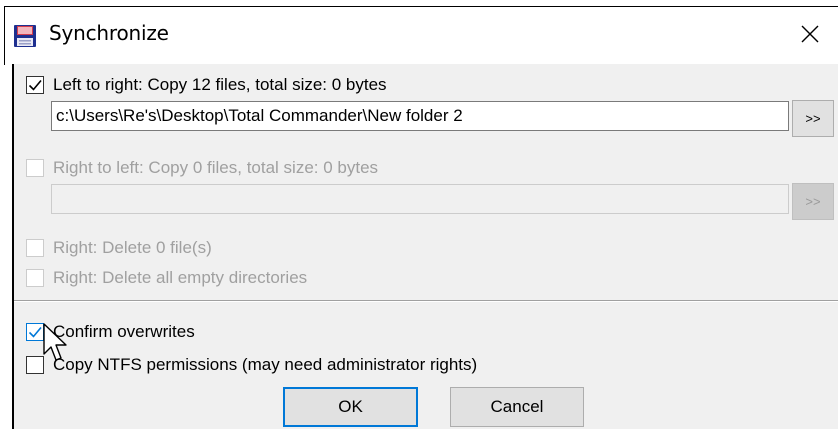 The image size is (838, 429). I want to click on separator, so click(426, 301).